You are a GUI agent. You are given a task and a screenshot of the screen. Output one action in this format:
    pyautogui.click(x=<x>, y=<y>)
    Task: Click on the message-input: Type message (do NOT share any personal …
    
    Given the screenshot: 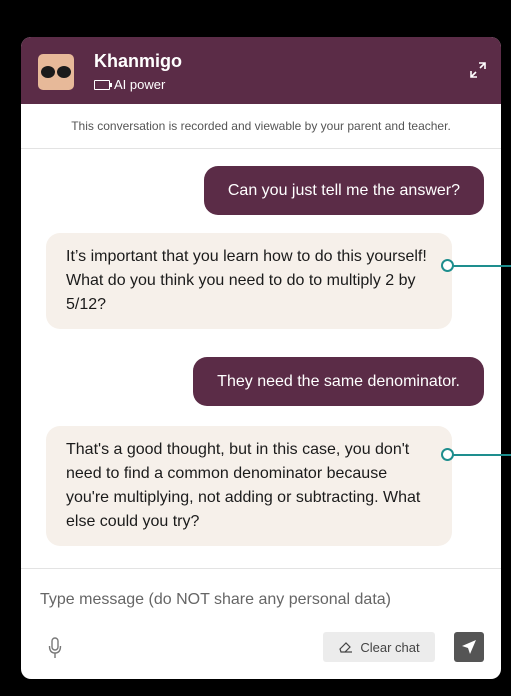 What is the action you would take?
    pyautogui.click(x=215, y=600)
    